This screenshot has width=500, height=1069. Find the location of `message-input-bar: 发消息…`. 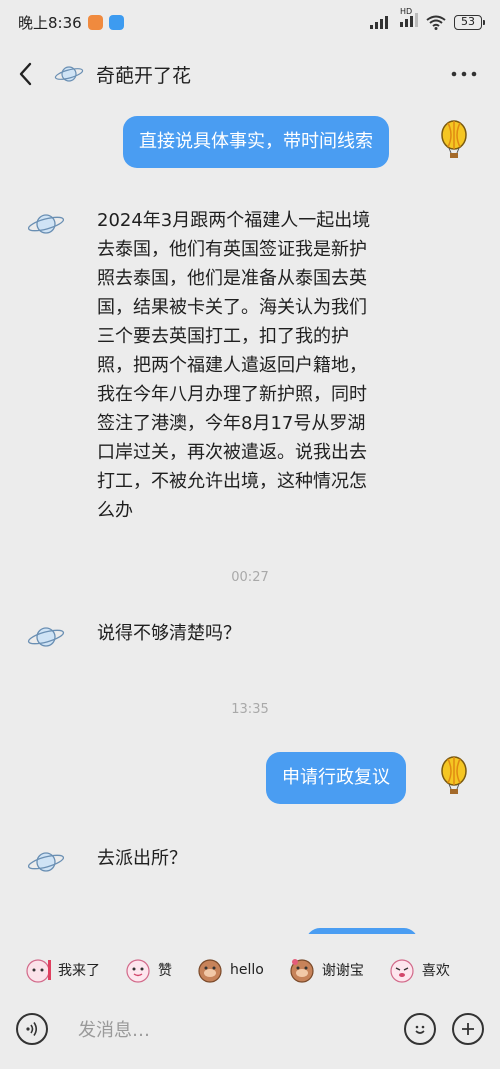

message-input-bar: 发消息… is located at coordinates (250, 1029).